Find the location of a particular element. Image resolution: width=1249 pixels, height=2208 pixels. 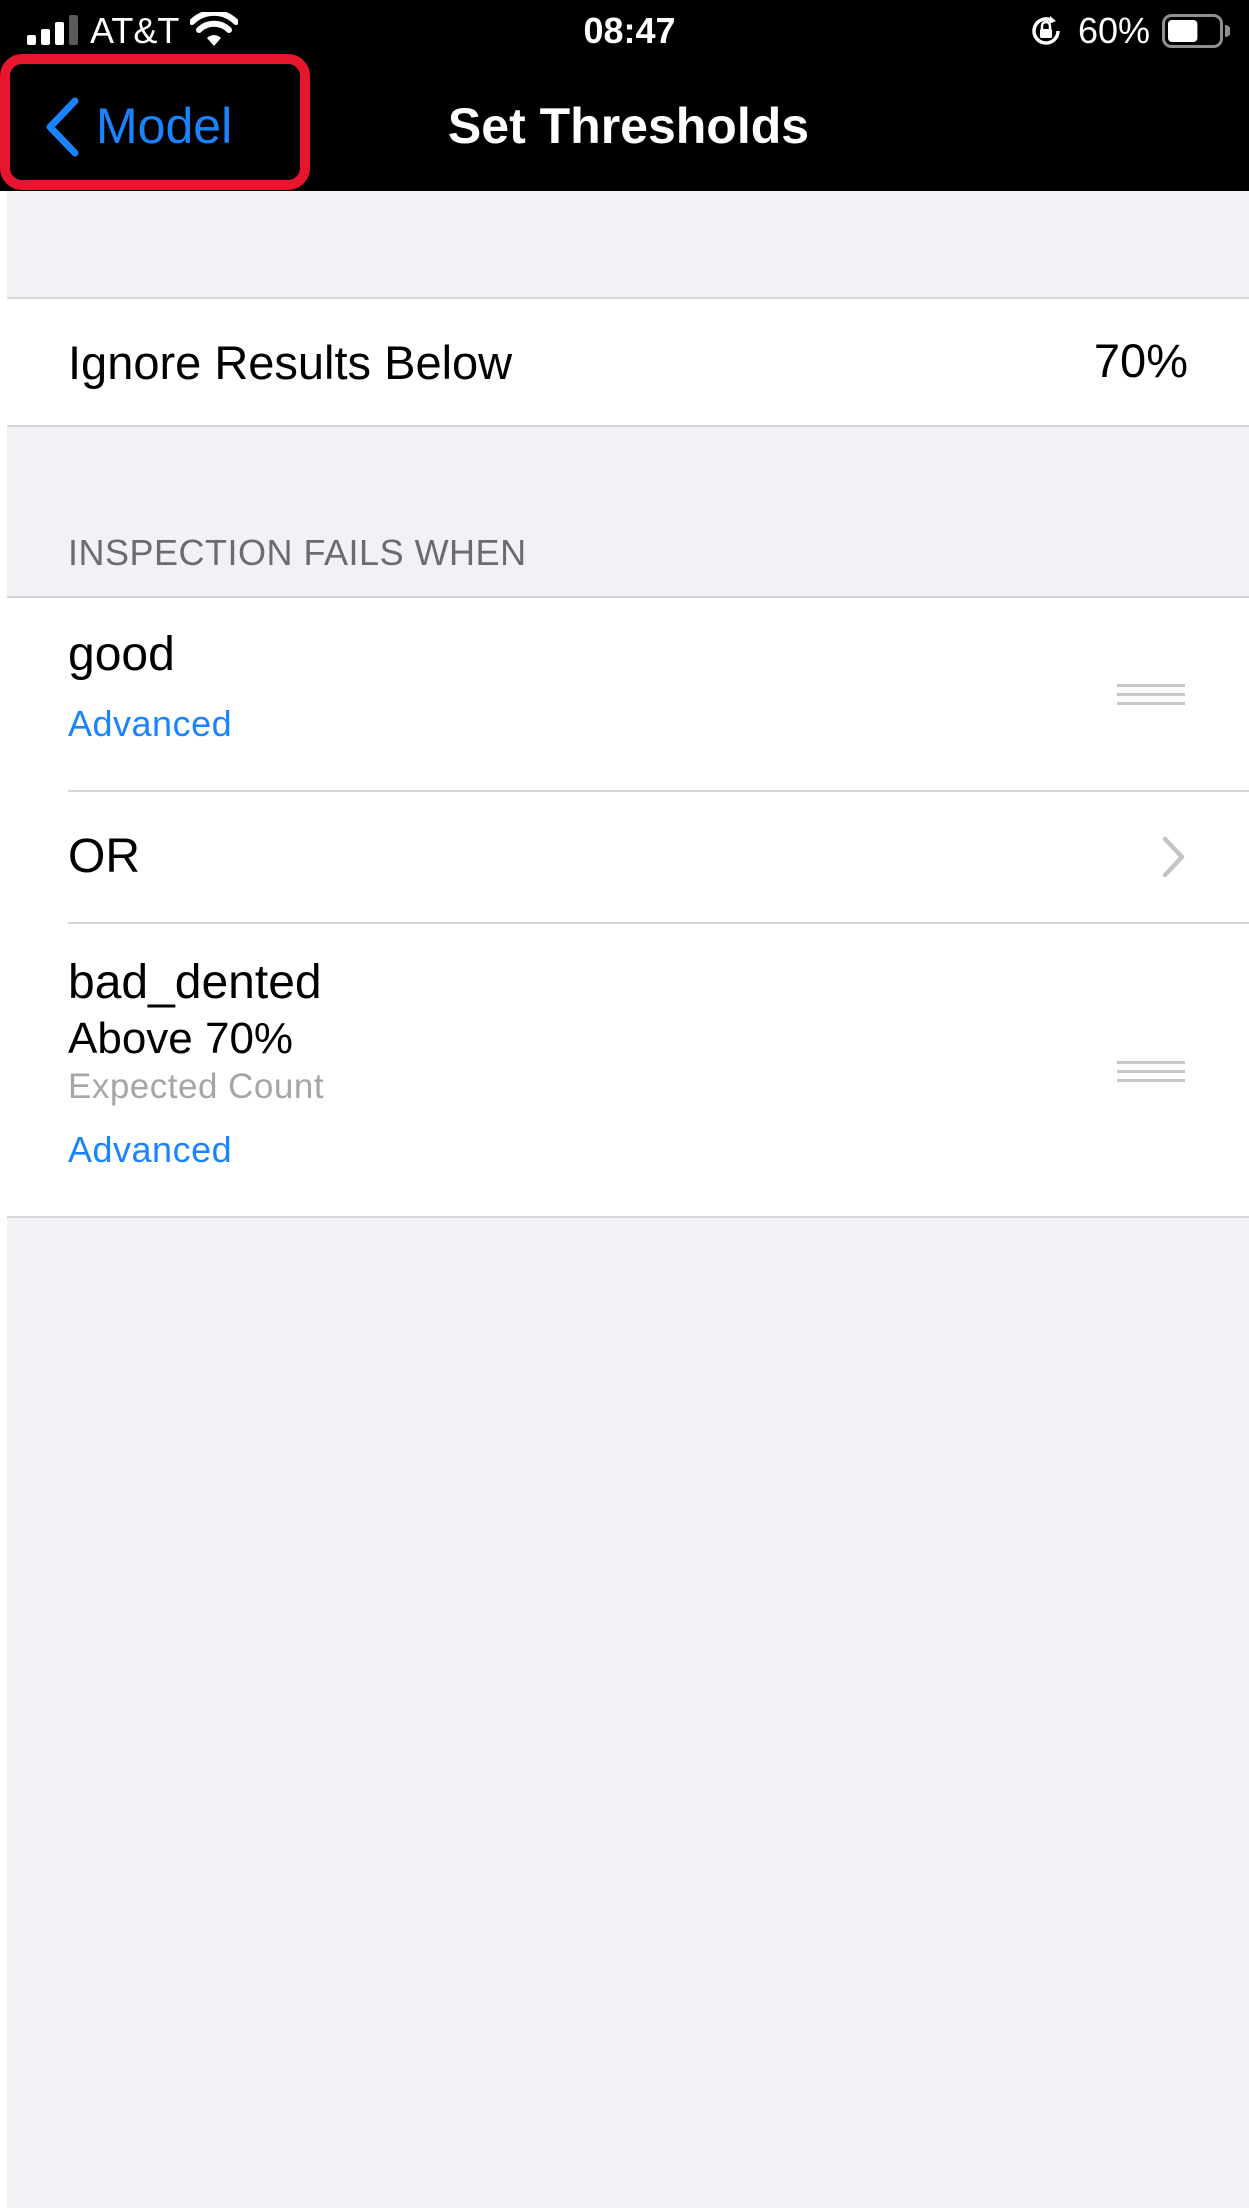

condition-row-good: good Advanced is located at coordinates (628, 694).